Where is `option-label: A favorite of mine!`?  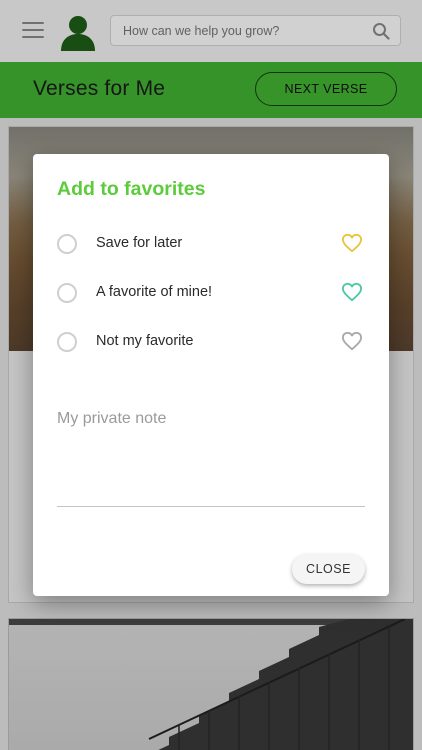
option-label: A favorite of mine! is located at coordinates (154, 292).